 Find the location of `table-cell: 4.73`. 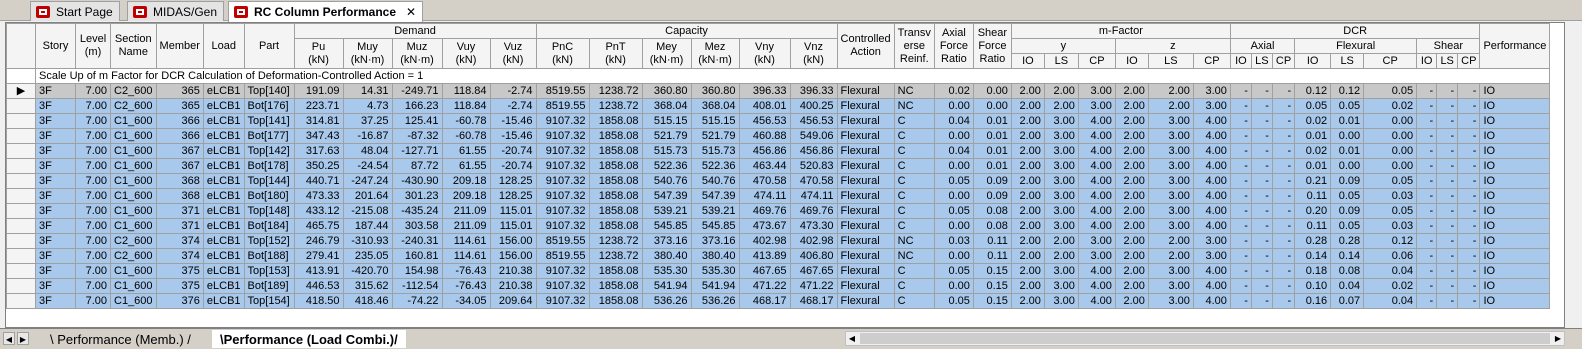

table-cell: 4.73 is located at coordinates (367, 106).